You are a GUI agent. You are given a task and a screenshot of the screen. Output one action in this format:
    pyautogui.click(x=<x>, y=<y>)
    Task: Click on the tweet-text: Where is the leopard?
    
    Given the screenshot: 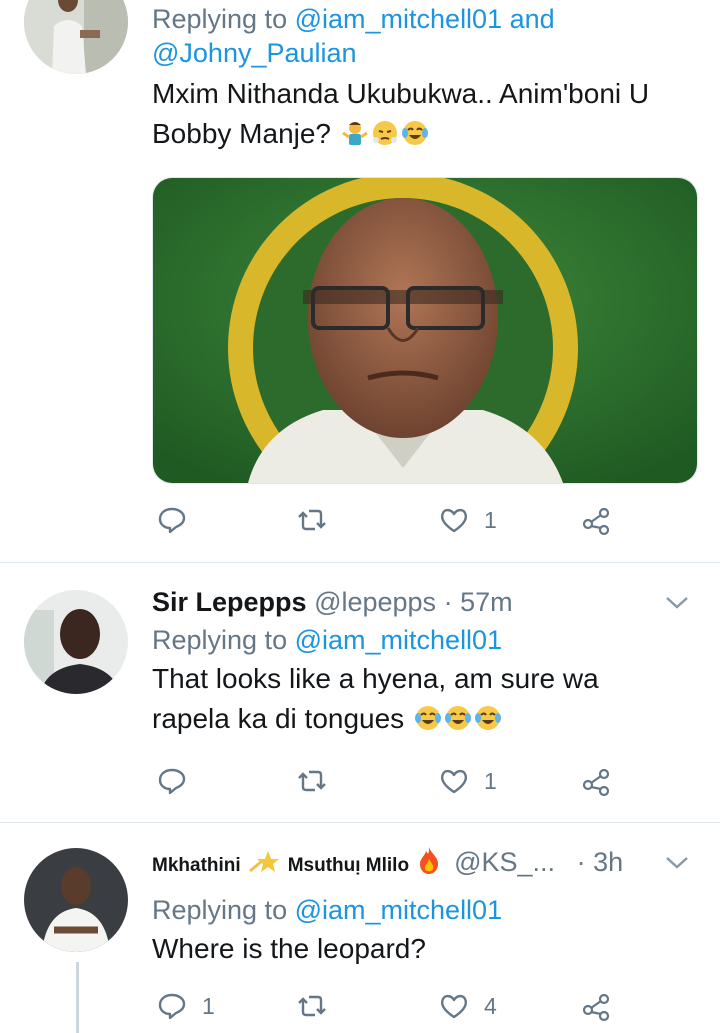 What is the action you would take?
    pyautogui.click(x=426, y=949)
    